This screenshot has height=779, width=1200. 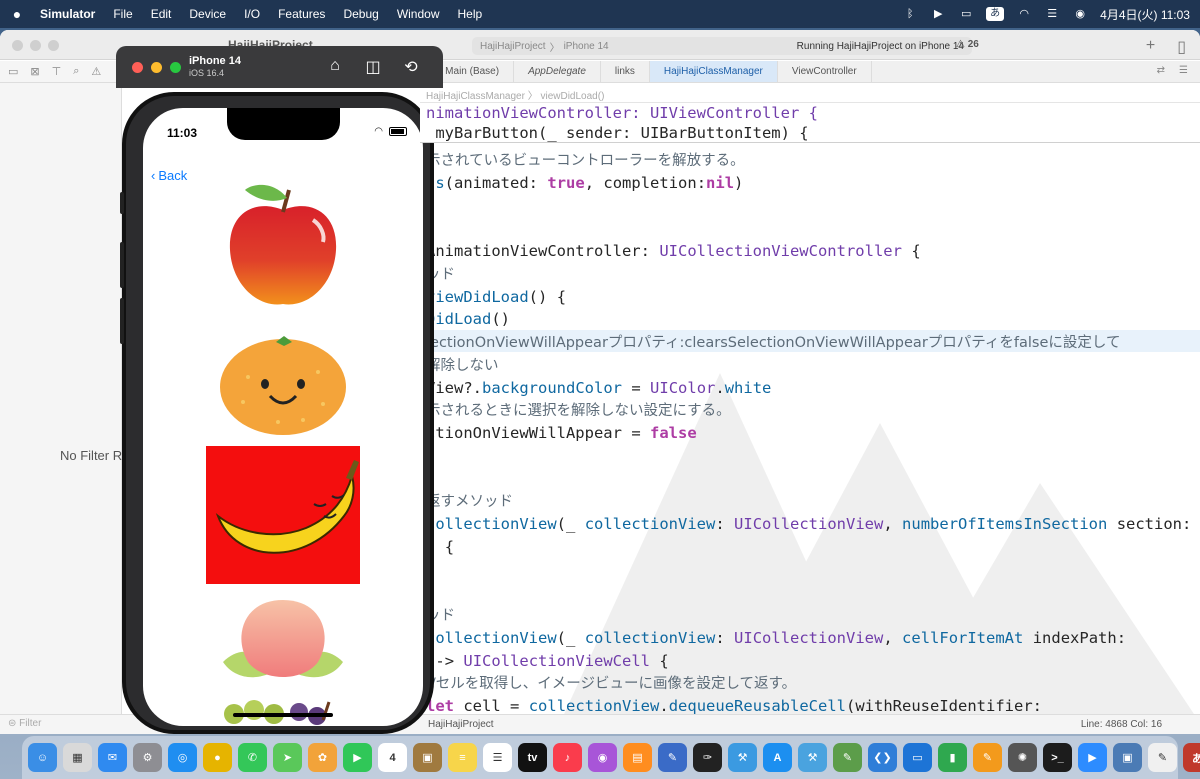 What do you see at coordinates (411, 67) in the screenshot?
I see `rotate-icon: ⟲` at bounding box center [411, 67].